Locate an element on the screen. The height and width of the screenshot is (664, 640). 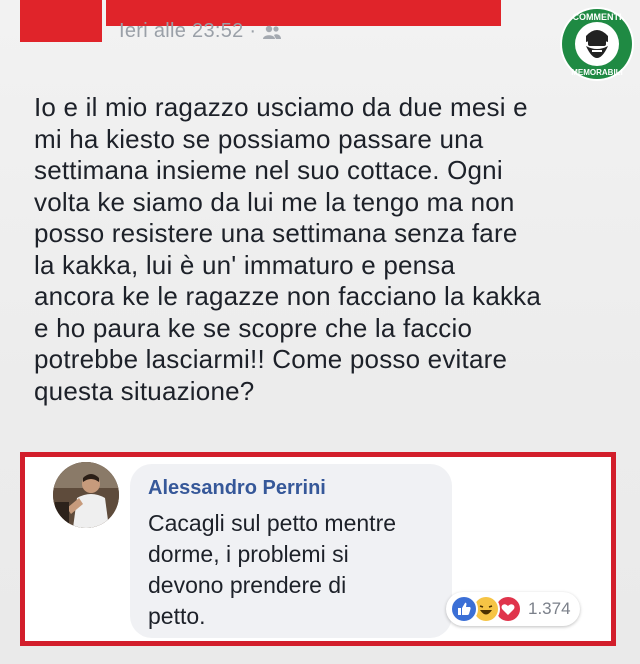
comment-line: devono prendere di is located at coordinates (247, 585).